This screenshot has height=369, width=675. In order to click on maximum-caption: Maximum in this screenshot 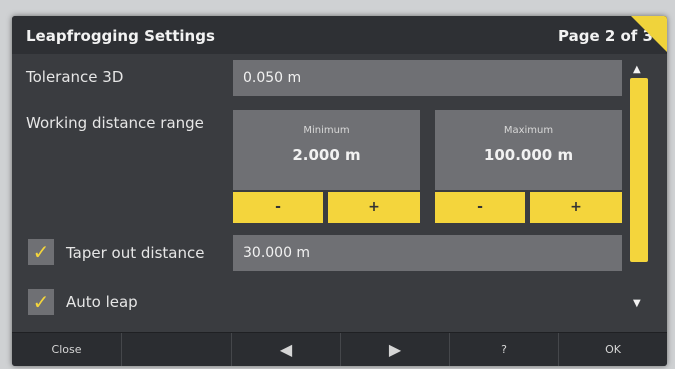, I will do `click(528, 130)`.